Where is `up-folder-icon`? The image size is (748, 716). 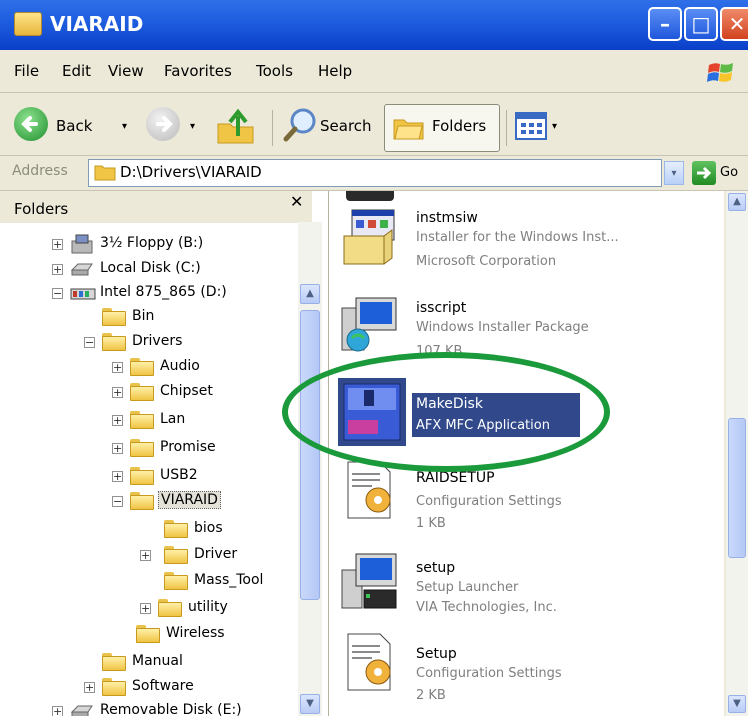 up-folder-icon is located at coordinates (236, 126).